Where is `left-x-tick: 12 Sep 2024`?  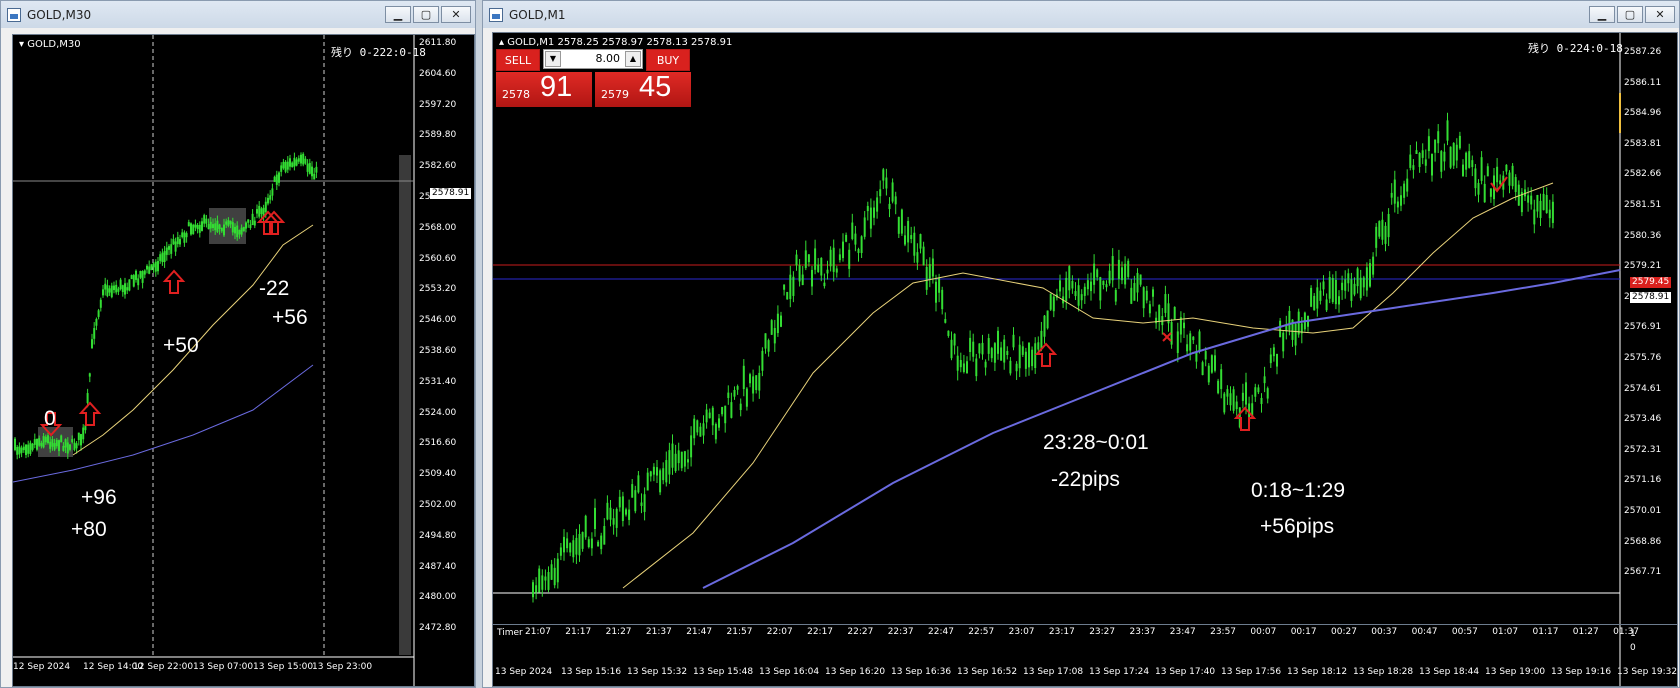 left-x-tick: 12 Sep 2024 is located at coordinates (42, 667).